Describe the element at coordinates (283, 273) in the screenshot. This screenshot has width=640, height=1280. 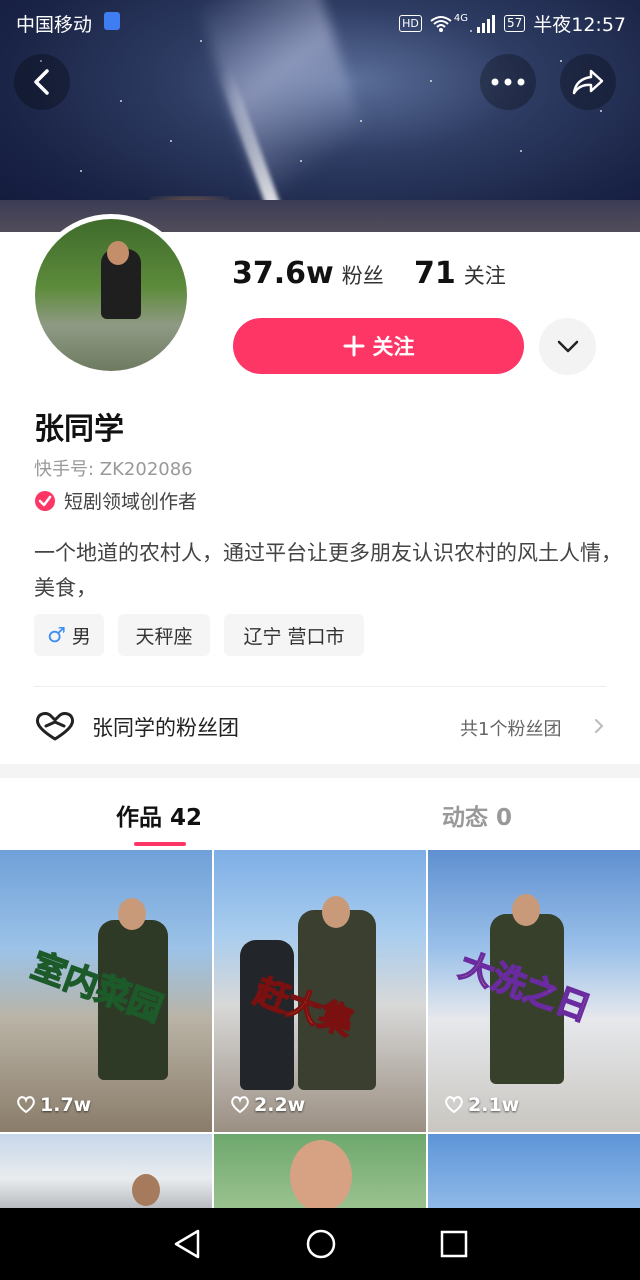
I see `fans-count: 37.6w` at that location.